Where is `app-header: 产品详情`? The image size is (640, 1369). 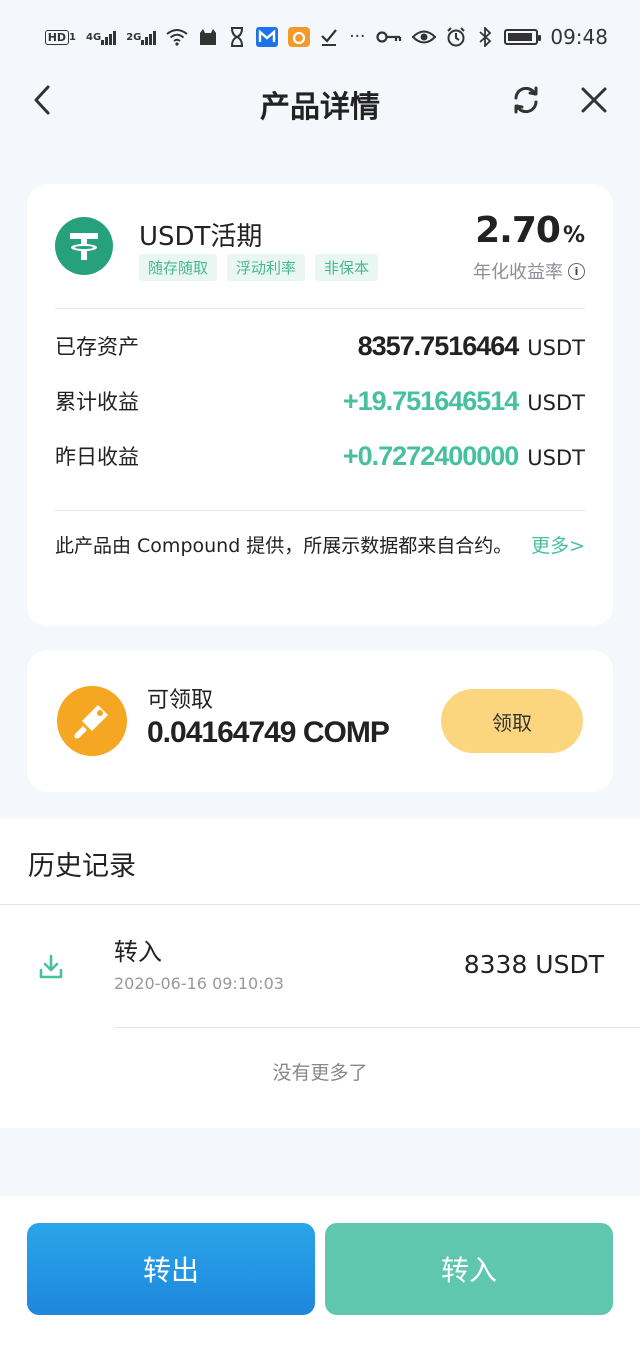
app-header: 产品详情 is located at coordinates (320, 101).